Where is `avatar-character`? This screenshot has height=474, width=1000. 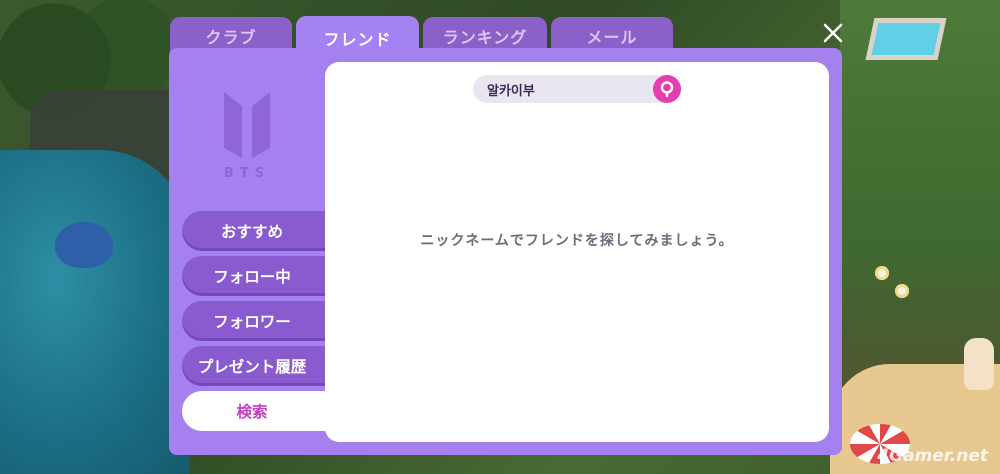 avatar-character is located at coordinates (979, 364).